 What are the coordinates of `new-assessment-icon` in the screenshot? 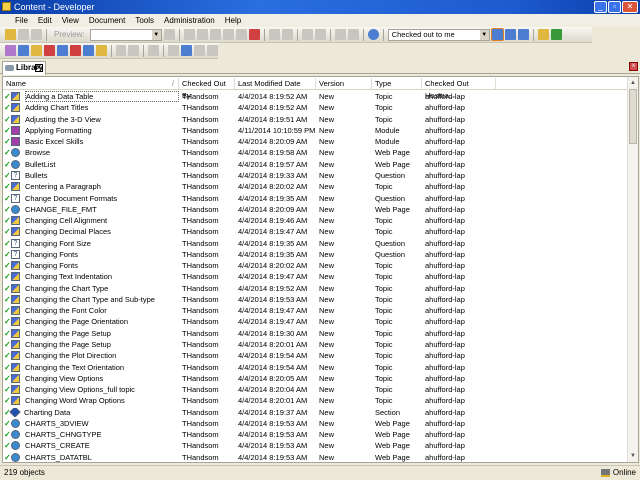 It's located at (134, 50).